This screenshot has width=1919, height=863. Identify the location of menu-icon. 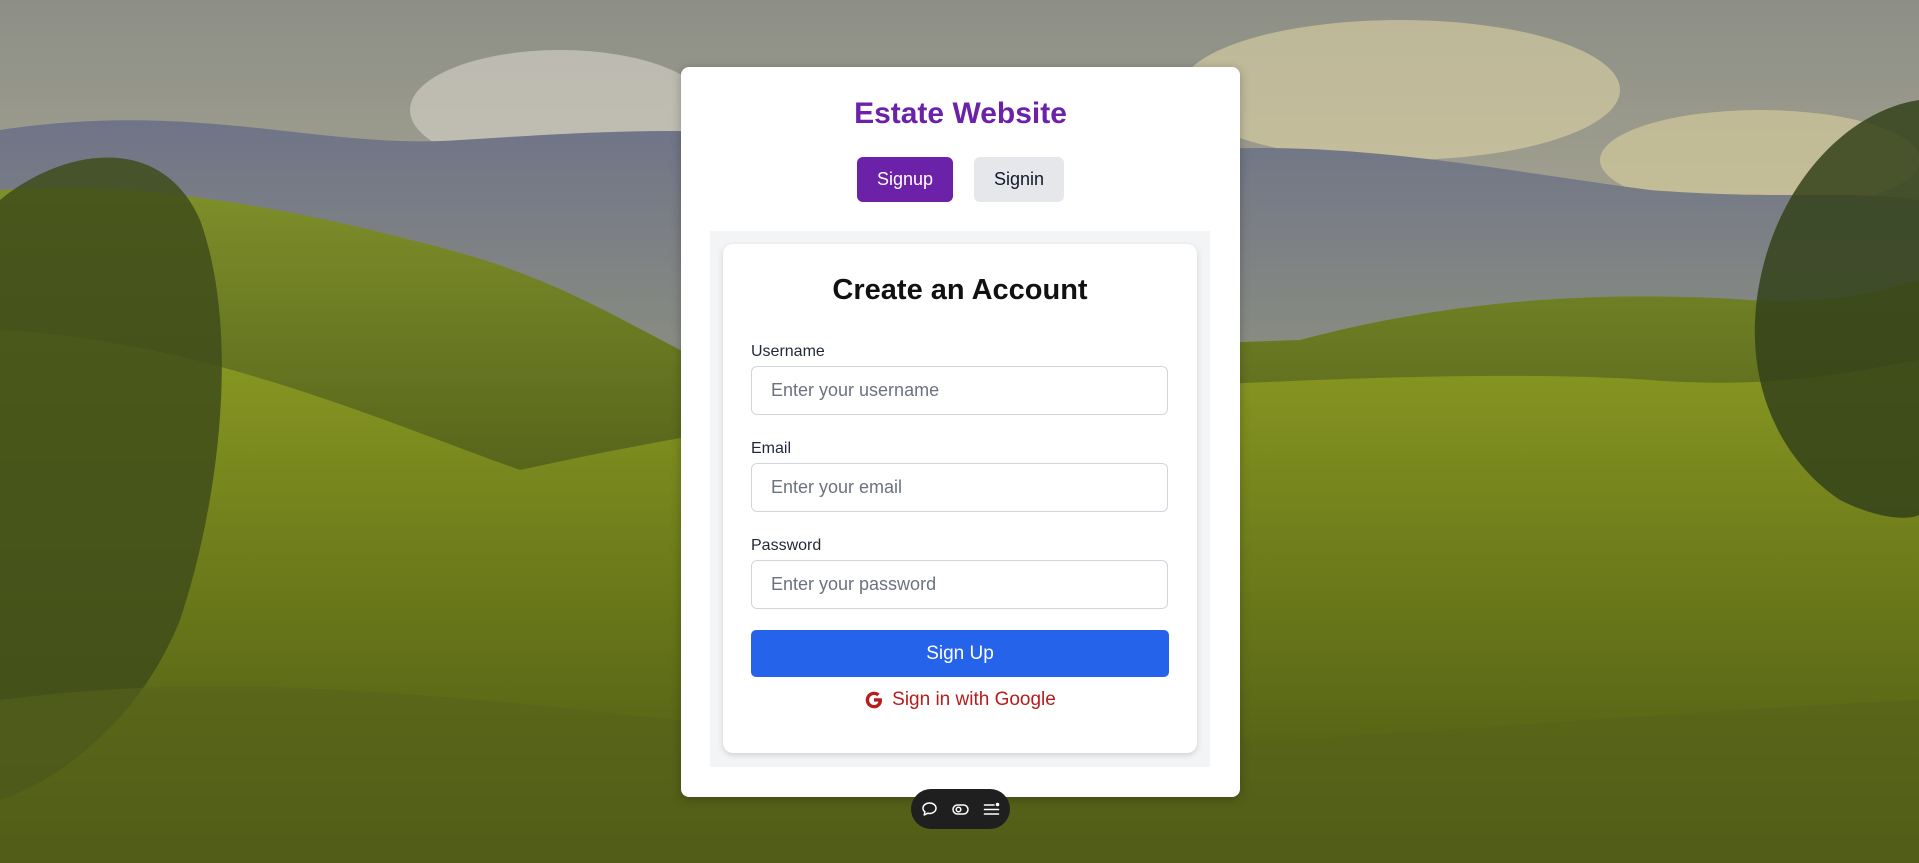
(991, 809).